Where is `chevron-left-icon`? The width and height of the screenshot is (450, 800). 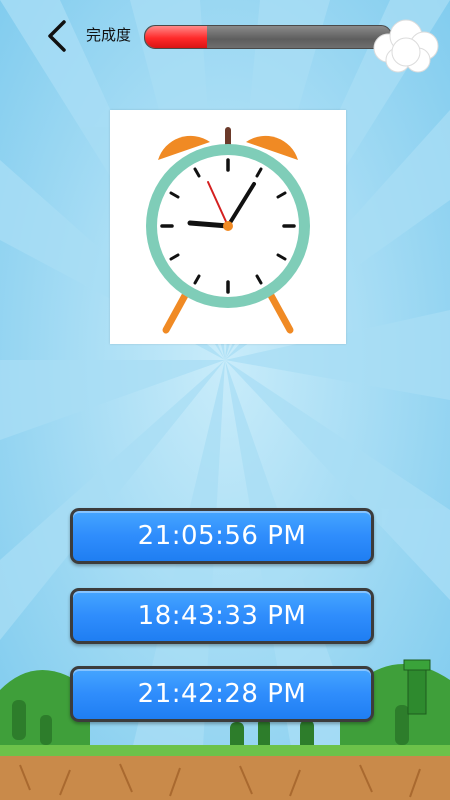 chevron-left-icon is located at coordinates (58, 36).